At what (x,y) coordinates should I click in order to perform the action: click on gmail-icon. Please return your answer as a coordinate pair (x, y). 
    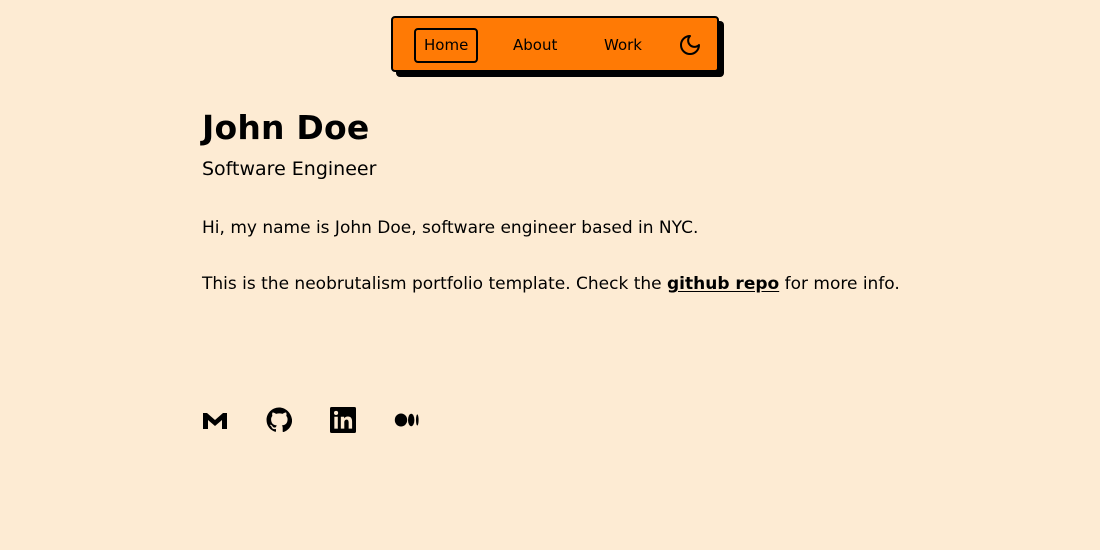
    Looking at the image, I should click on (215, 421).